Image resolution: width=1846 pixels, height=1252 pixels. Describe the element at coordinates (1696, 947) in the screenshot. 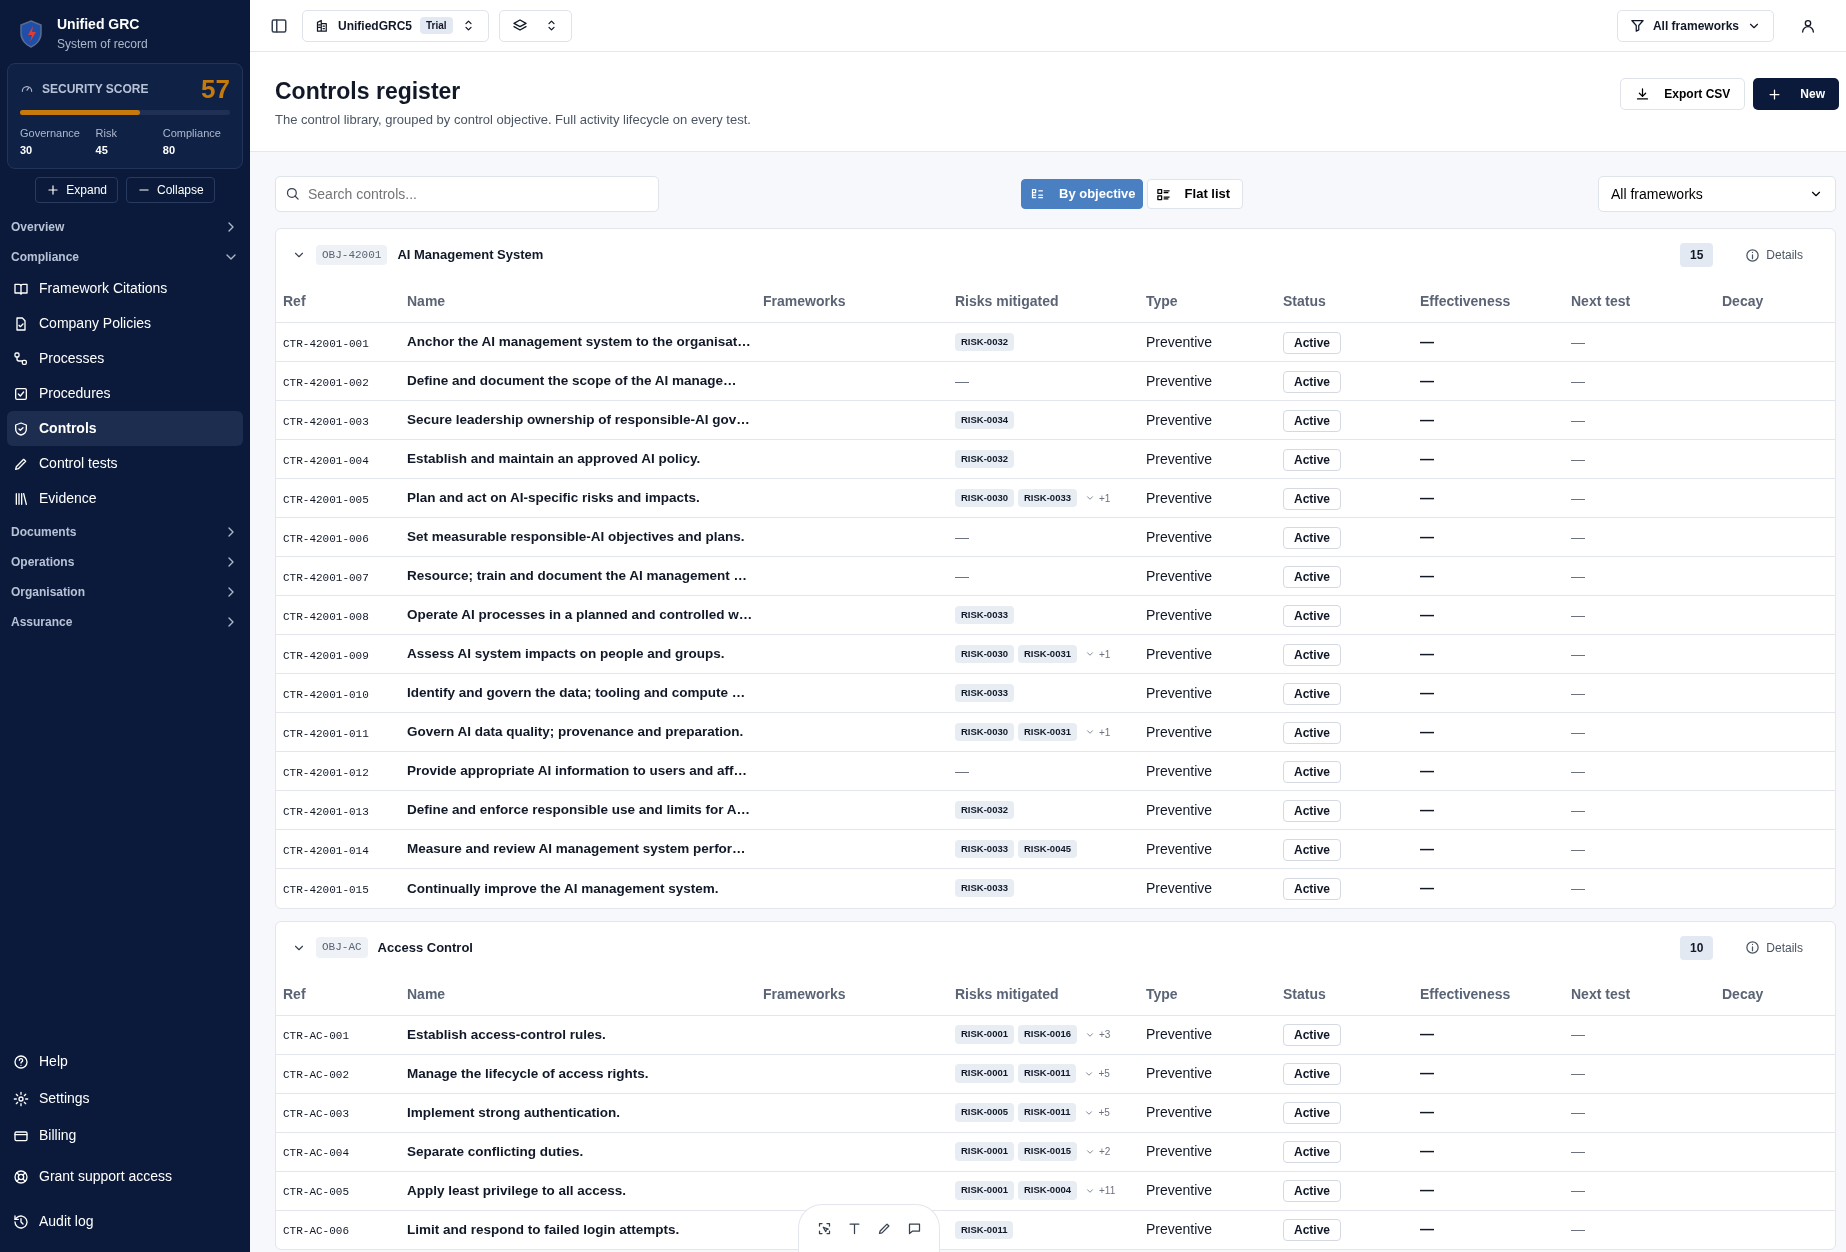

I see `count-badge: 10` at that location.